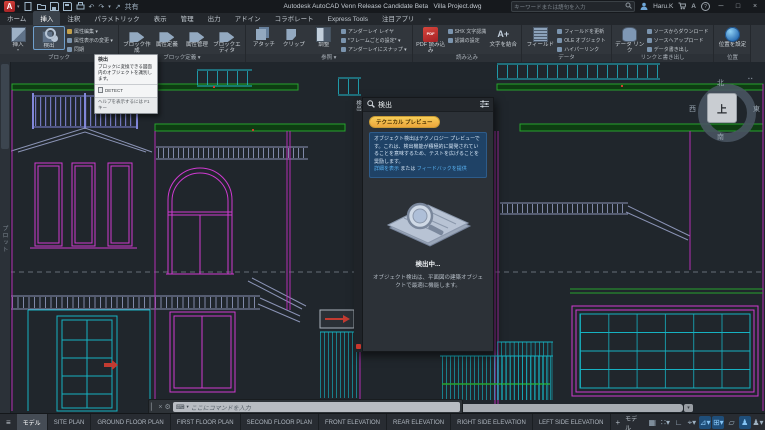 The width and height of the screenshot is (765, 430). Describe the element at coordinates (28, 6) in the screenshot. I see `new-file-icon` at that location.